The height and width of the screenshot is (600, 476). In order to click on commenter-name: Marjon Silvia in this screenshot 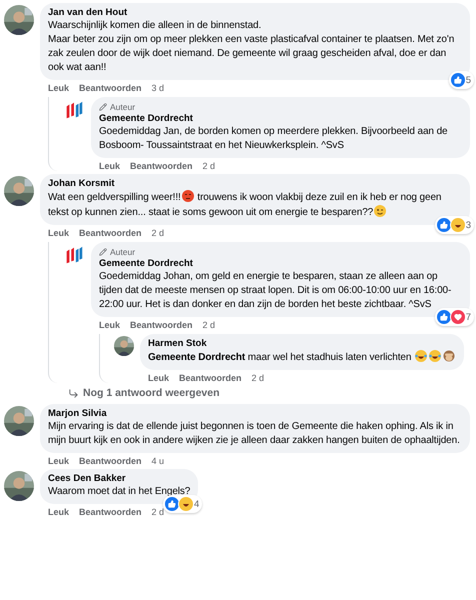, I will do `click(255, 414)`.